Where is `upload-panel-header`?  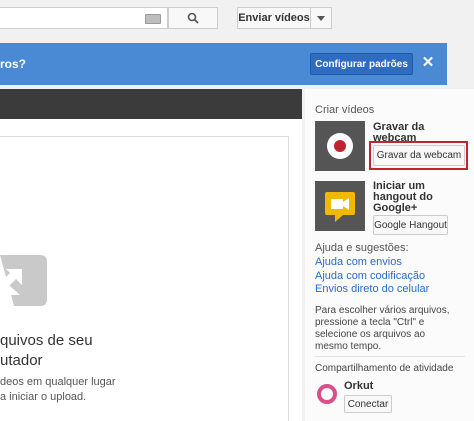
upload-panel-header is located at coordinates (151, 104).